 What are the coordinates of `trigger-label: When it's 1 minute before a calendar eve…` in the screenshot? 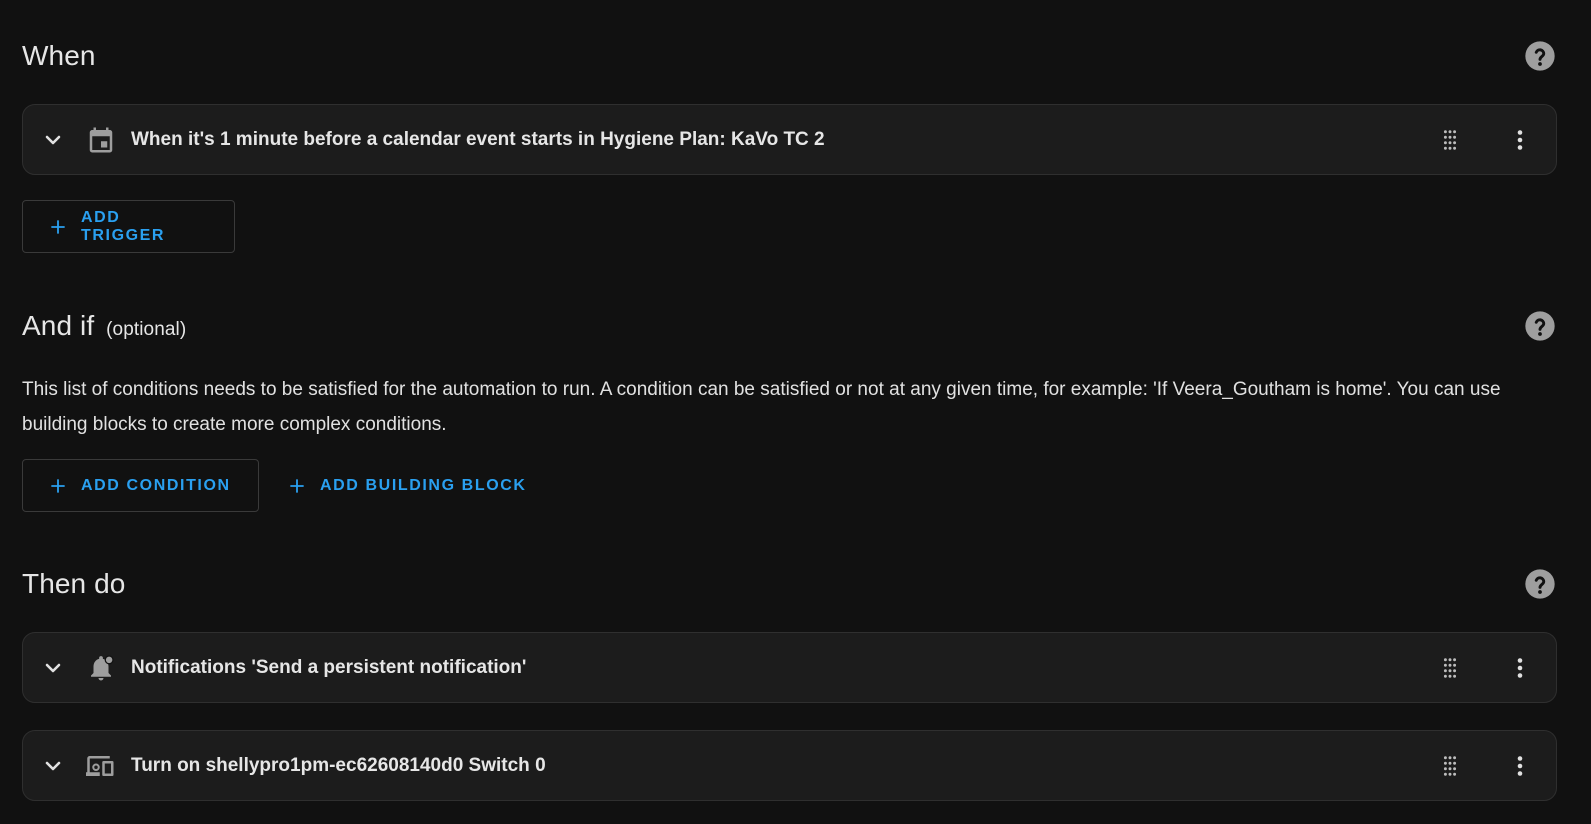 It's located at (478, 139).